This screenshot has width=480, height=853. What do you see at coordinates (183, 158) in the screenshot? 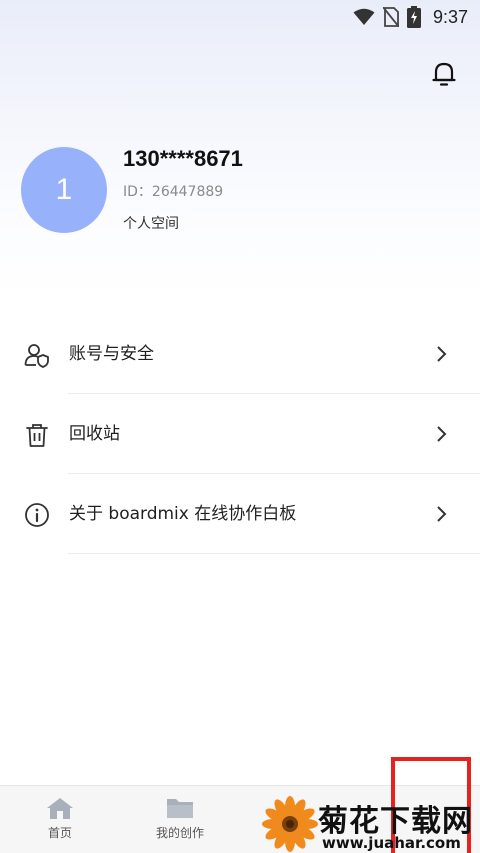
I see `username: 130****8671` at bounding box center [183, 158].